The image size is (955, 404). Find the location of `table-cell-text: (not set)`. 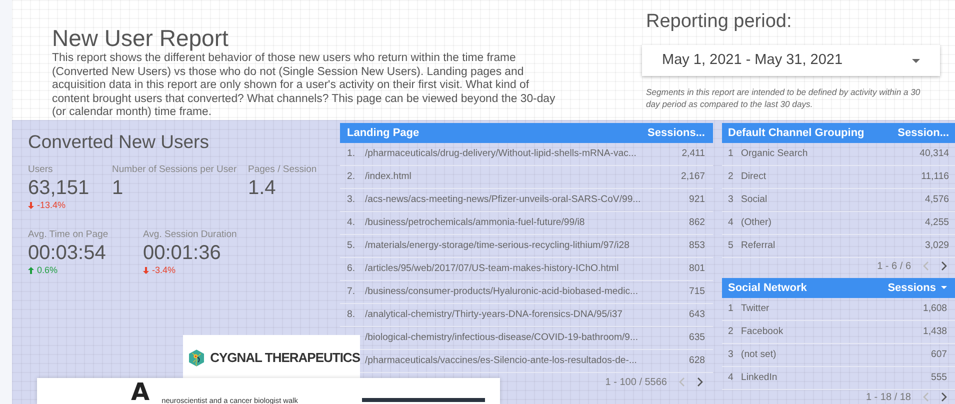

table-cell-text: (not set) is located at coordinates (759, 355).